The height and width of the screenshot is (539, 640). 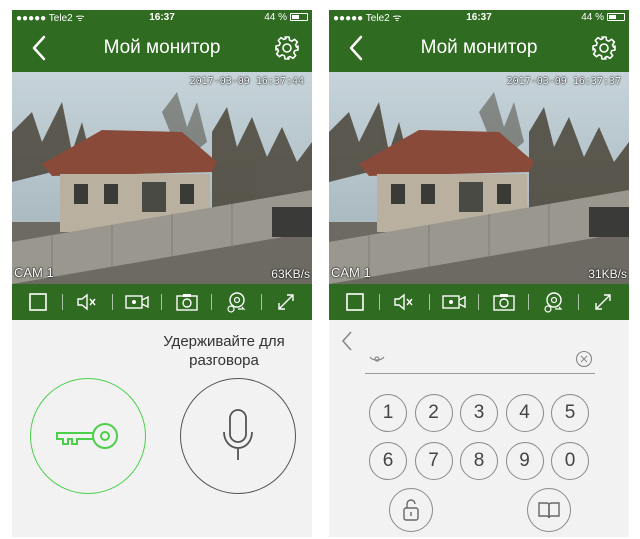 I want to click on eye-icon, so click(x=377, y=361).